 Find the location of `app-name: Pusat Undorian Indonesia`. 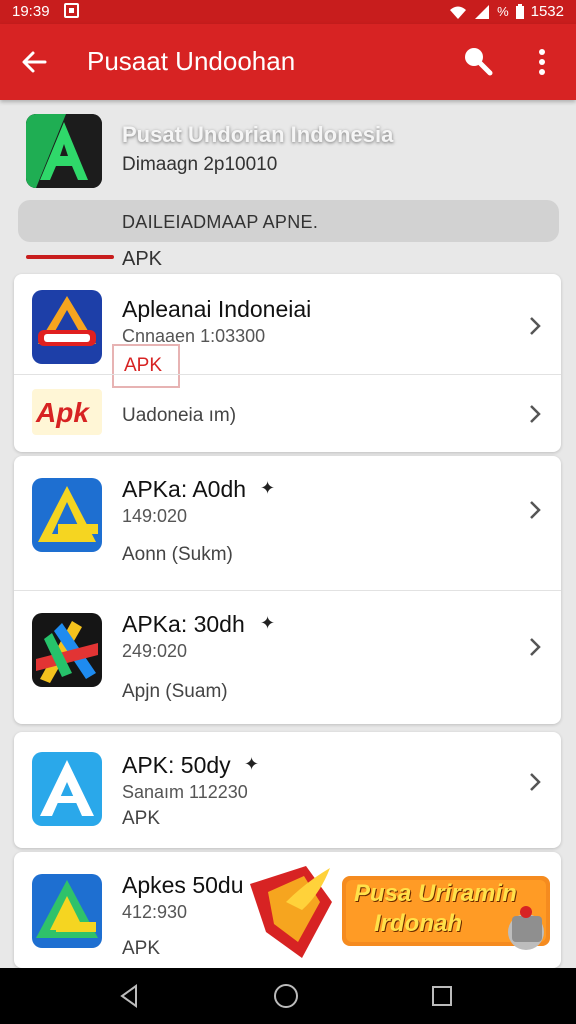

app-name: Pusat Undorian Indonesia is located at coordinates (258, 134).